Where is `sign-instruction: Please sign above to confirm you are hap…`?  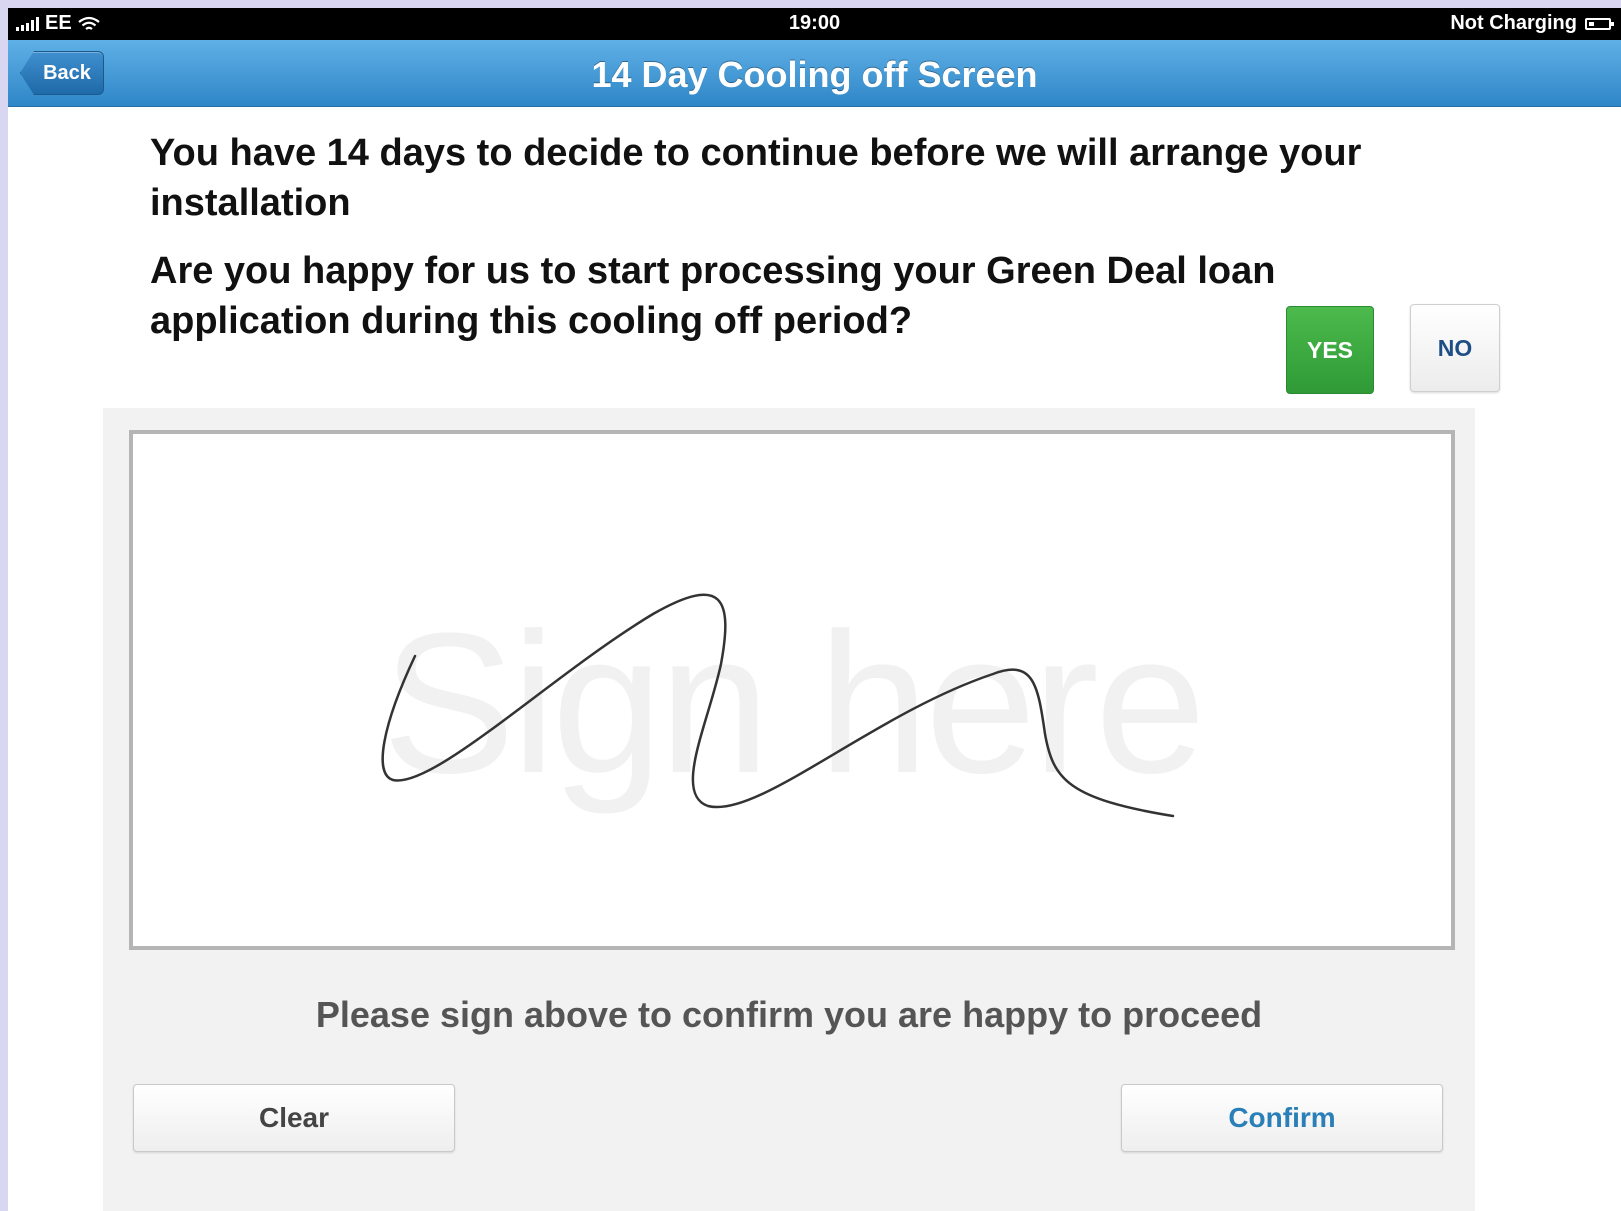
sign-instruction: Please sign above to confirm you are hap… is located at coordinates (789, 1014).